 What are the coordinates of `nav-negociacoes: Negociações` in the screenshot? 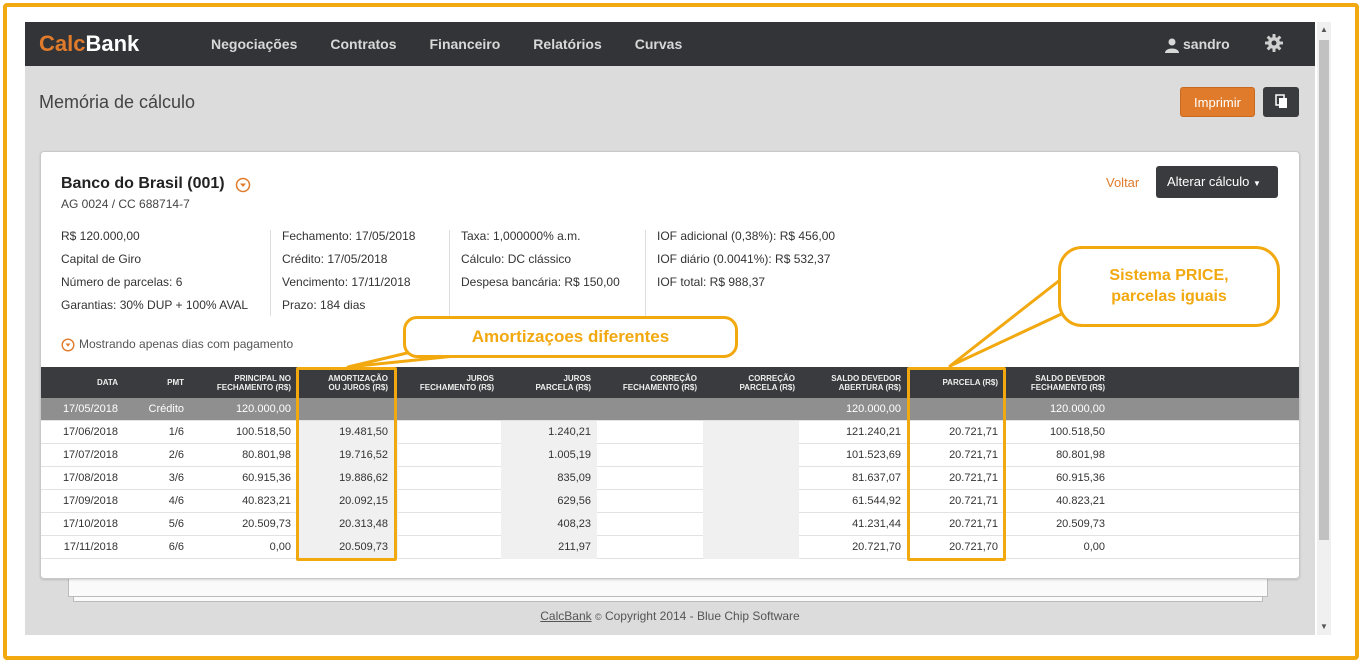 It's located at (254, 44).